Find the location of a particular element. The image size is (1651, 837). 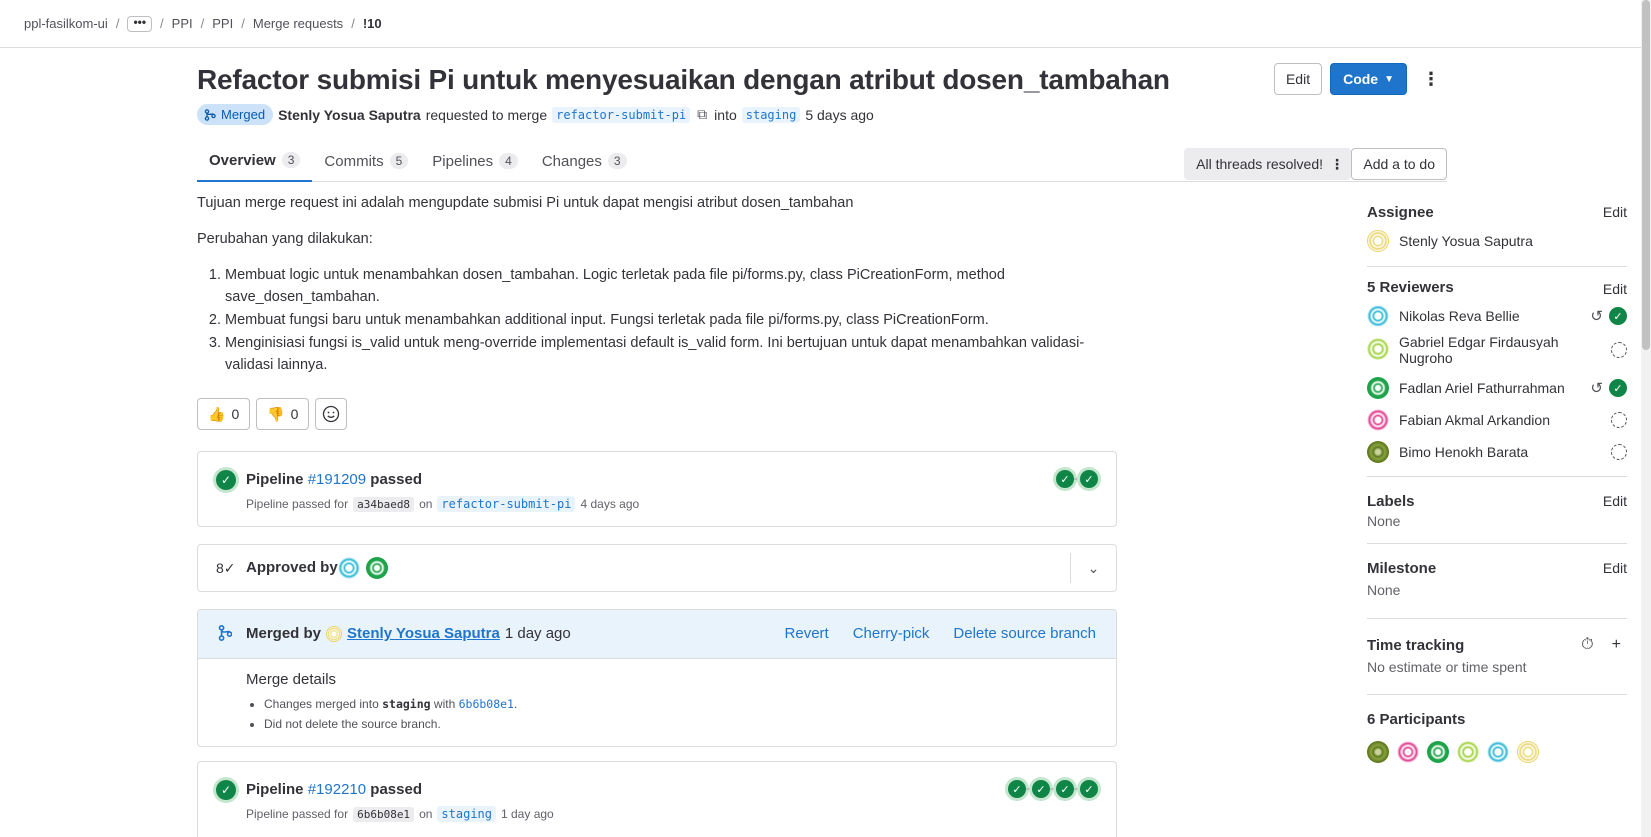

breadcrumb-more-button: ••• is located at coordinates (140, 23).